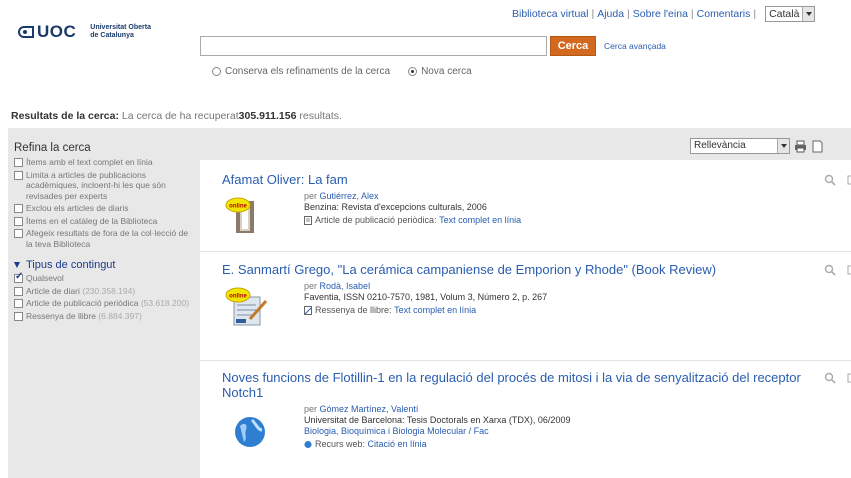  I want to click on article-icon, so click(308, 220).